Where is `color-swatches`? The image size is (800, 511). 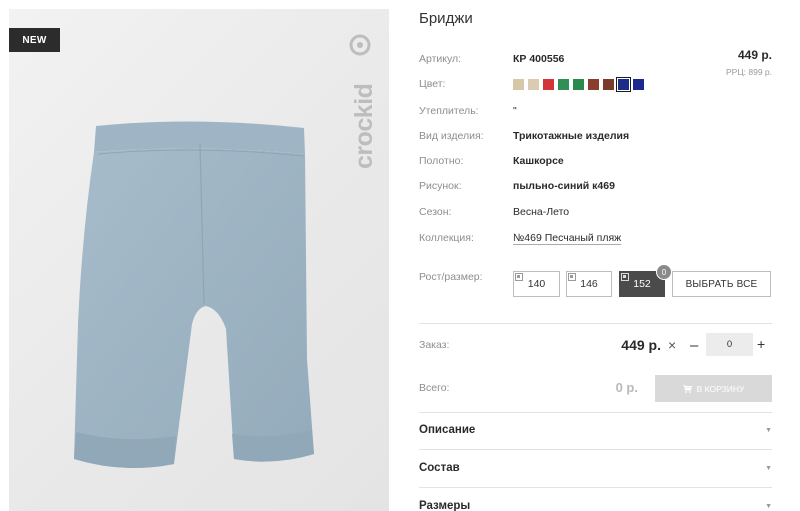
color-swatches is located at coordinates (578, 84).